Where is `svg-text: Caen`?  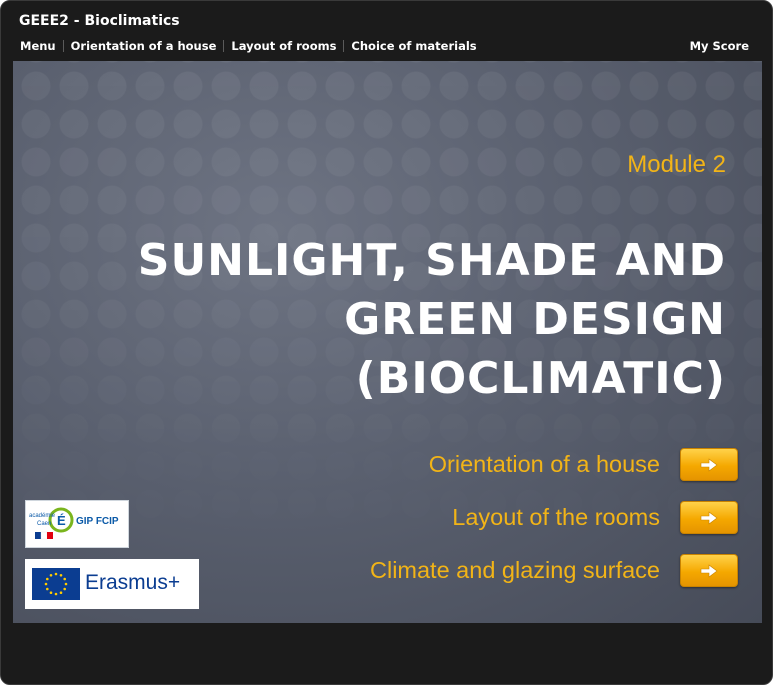 svg-text: Caen is located at coordinates (44, 524).